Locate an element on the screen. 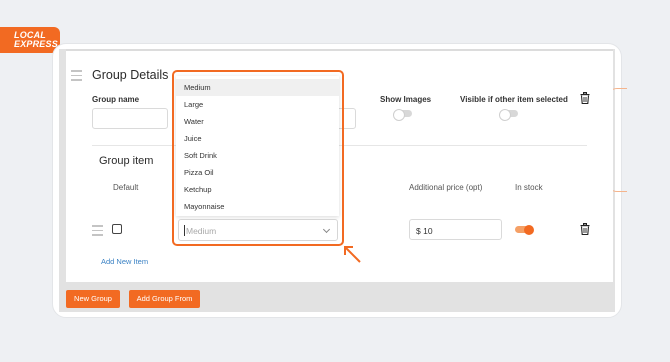 The width and height of the screenshot is (670, 362). item-drag-handle-icon is located at coordinates (97, 232).